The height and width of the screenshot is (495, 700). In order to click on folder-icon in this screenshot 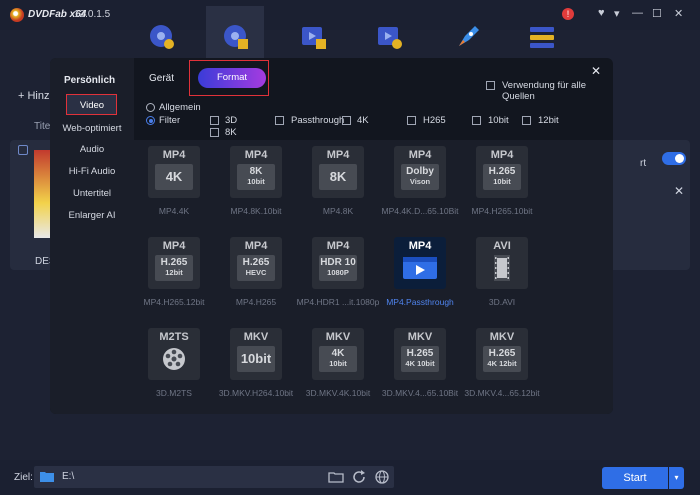, I will do `click(47, 477)`.